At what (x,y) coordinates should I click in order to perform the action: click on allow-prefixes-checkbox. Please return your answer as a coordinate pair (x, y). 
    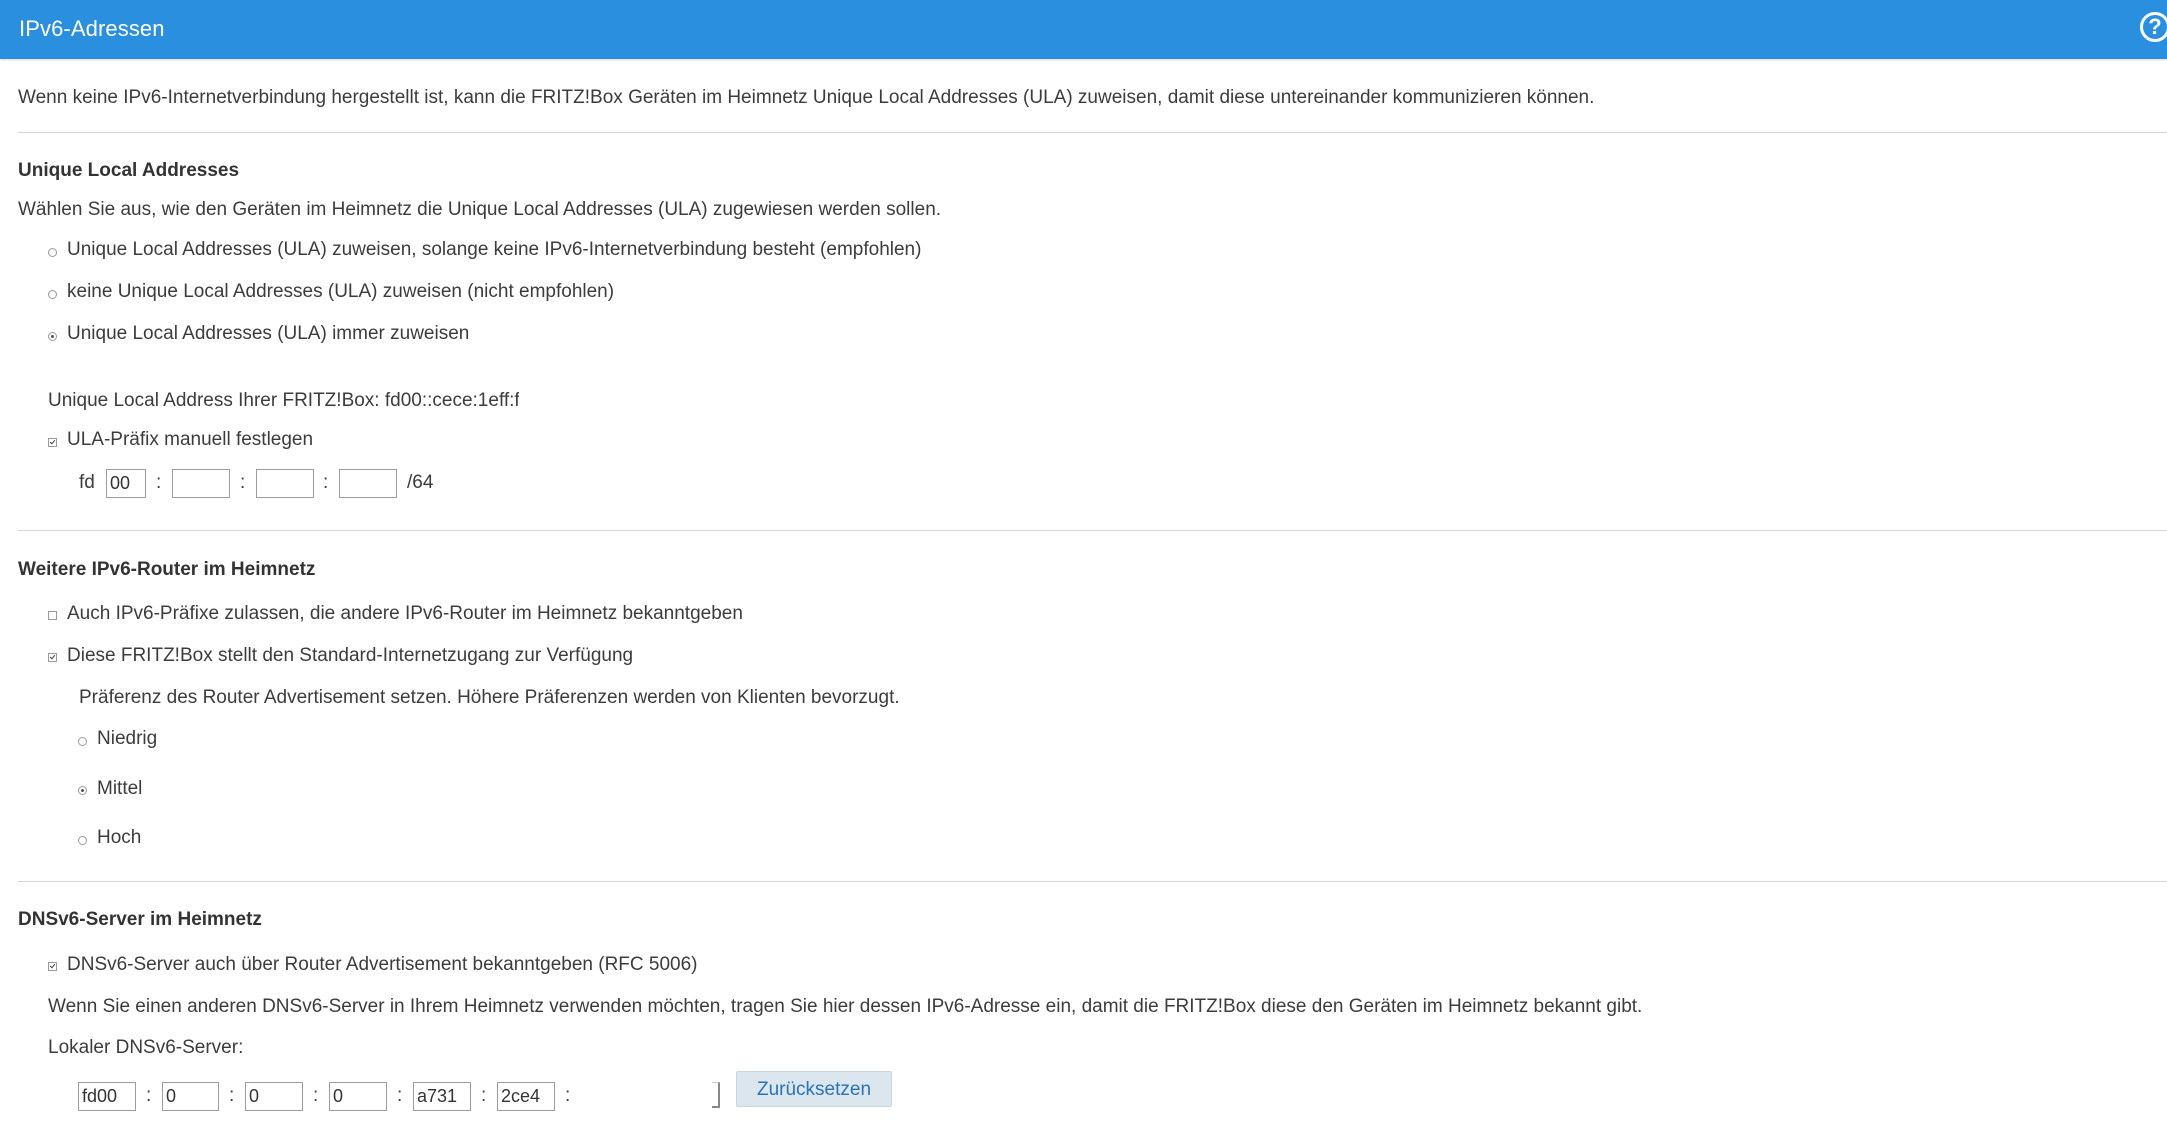
    Looking at the image, I should click on (52, 615).